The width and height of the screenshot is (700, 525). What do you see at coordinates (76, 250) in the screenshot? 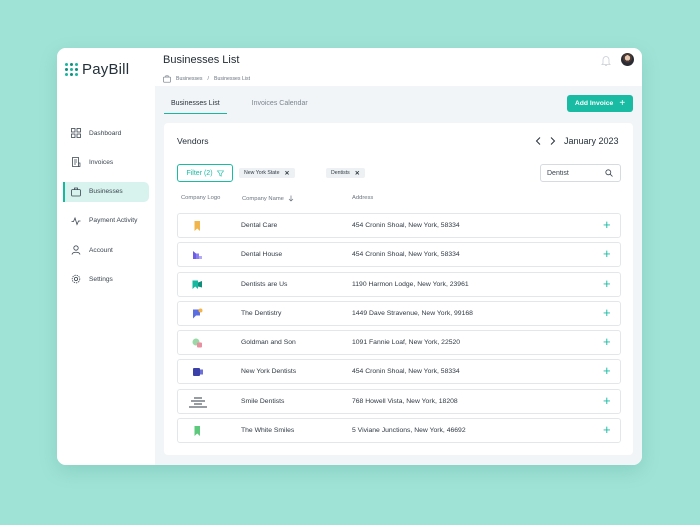
I see `user-icon` at bounding box center [76, 250].